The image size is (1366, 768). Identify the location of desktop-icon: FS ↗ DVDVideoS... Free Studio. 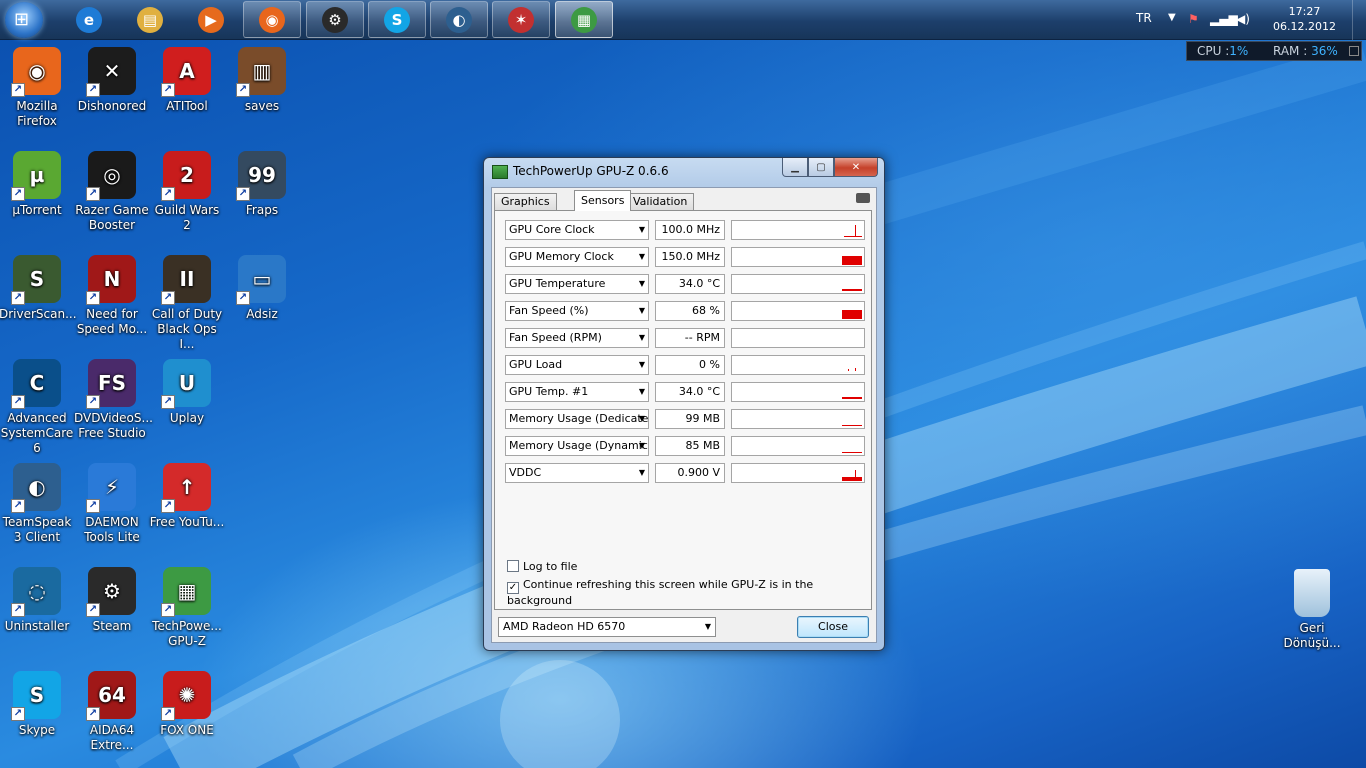
(113, 400).